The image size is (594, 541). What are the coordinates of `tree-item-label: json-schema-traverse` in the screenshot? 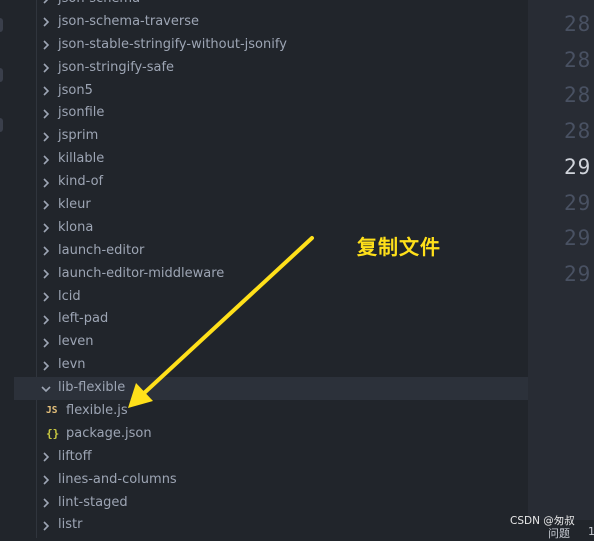 It's located at (128, 21).